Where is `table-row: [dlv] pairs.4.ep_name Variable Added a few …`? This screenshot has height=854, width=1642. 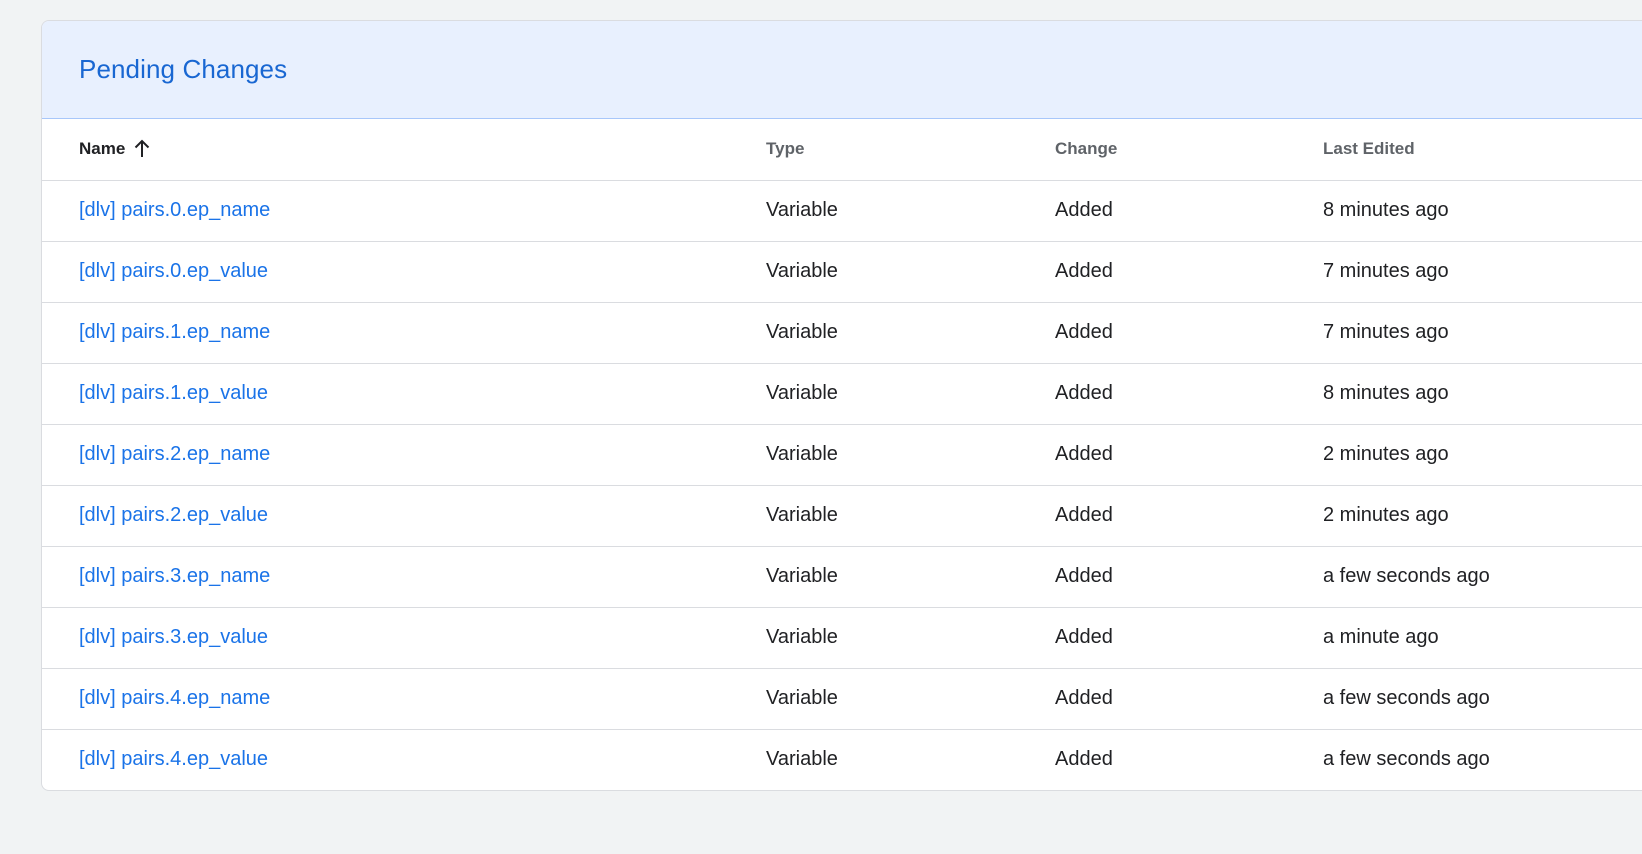
table-row: [dlv] pairs.4.ep_name Variable Added a few … is located at coordinates (842, 699).